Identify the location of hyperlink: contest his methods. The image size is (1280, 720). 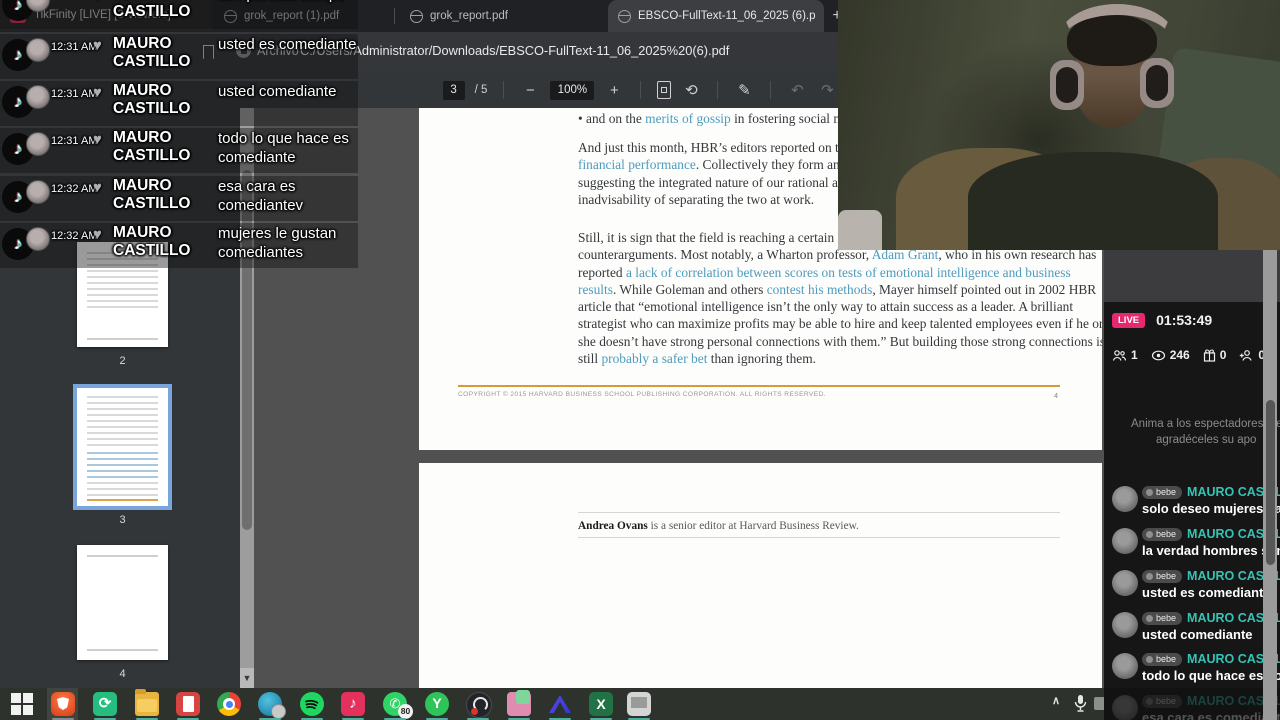
(820, 289).